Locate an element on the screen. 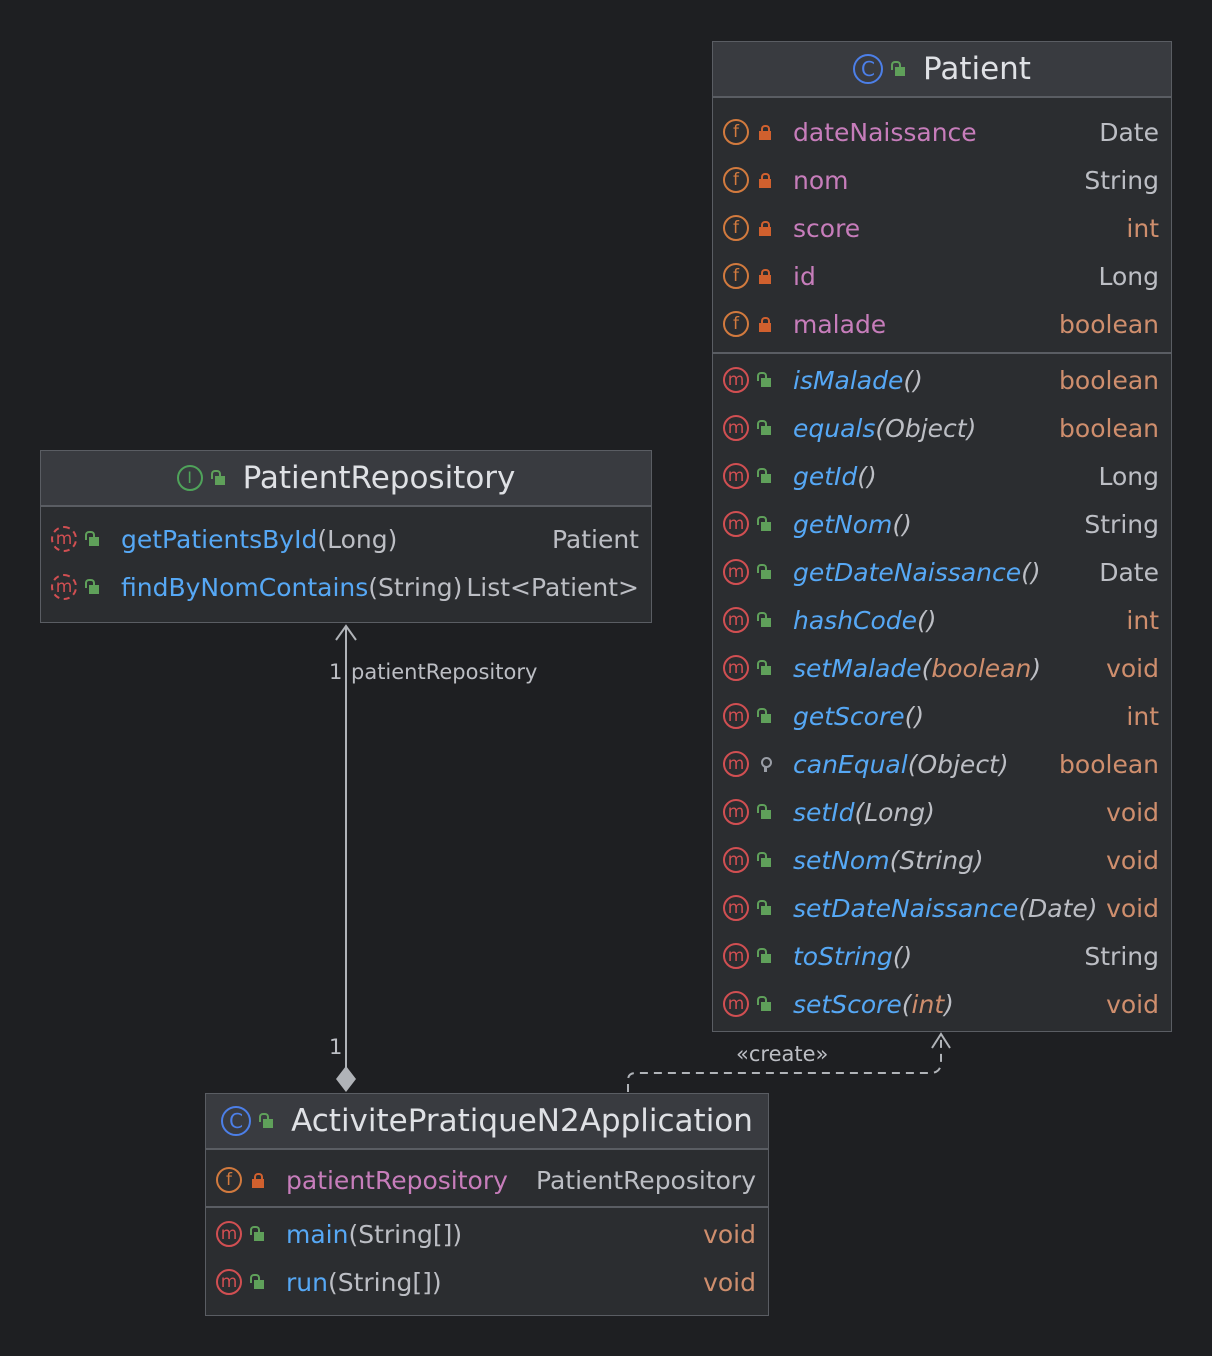 This screenshot has height=1356, width=1212. method-row: m setScore(int) void is located at coordinates (942, 1004).